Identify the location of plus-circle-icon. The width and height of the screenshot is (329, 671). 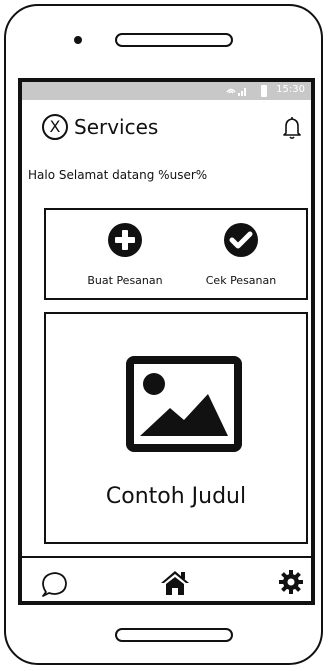
(125, 240).